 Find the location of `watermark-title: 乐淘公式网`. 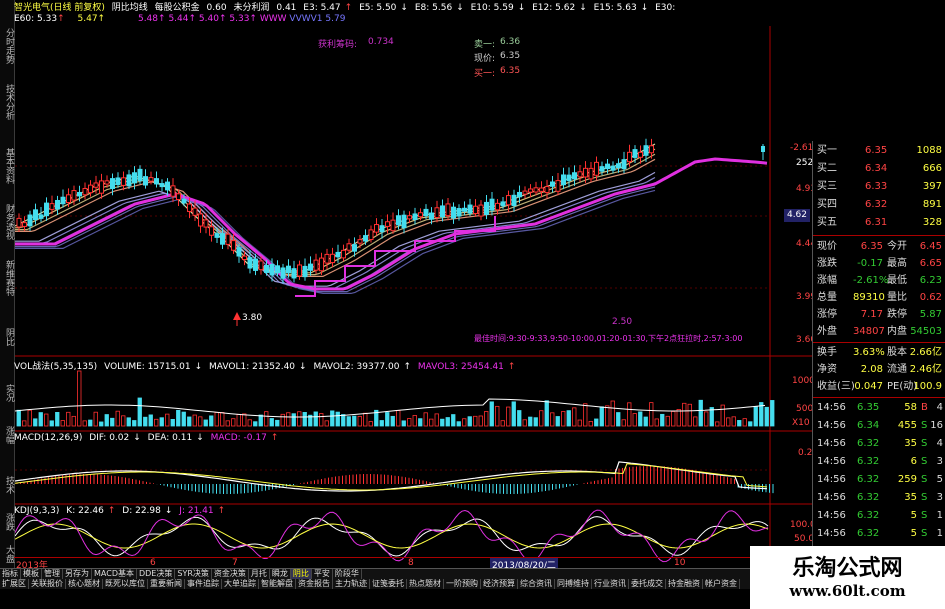

watermark-title: 乐淘公式网 is located at coordinates (847, 568).